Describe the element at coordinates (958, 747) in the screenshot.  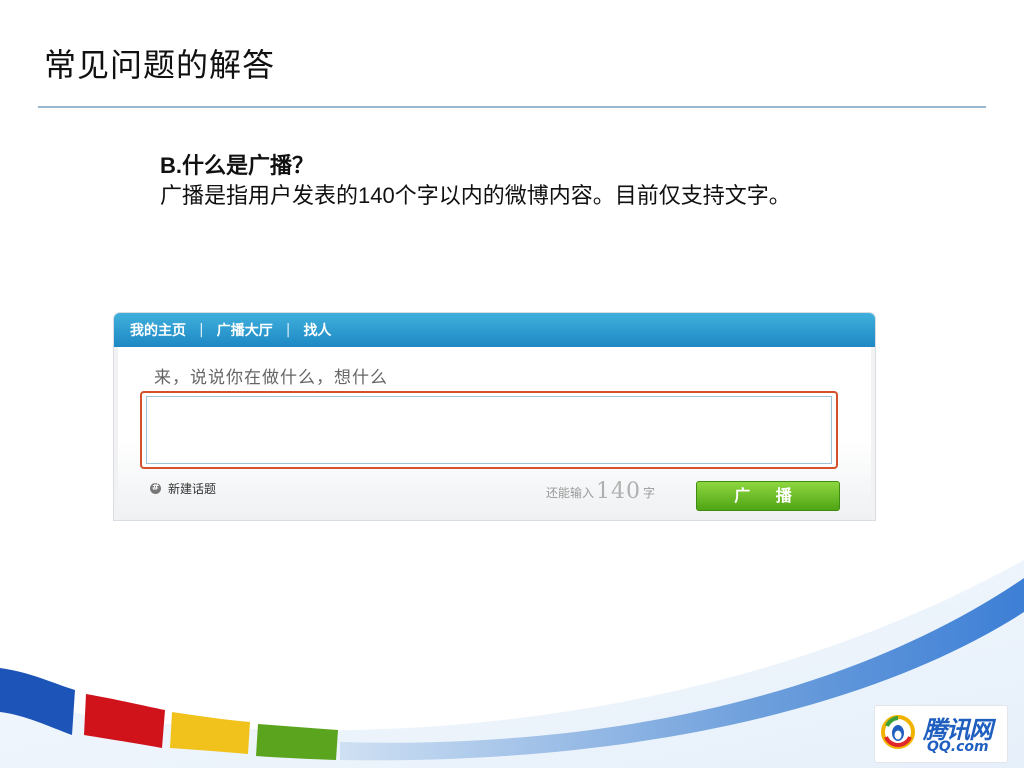
I see `logo-domain: QQ.com` at that location.